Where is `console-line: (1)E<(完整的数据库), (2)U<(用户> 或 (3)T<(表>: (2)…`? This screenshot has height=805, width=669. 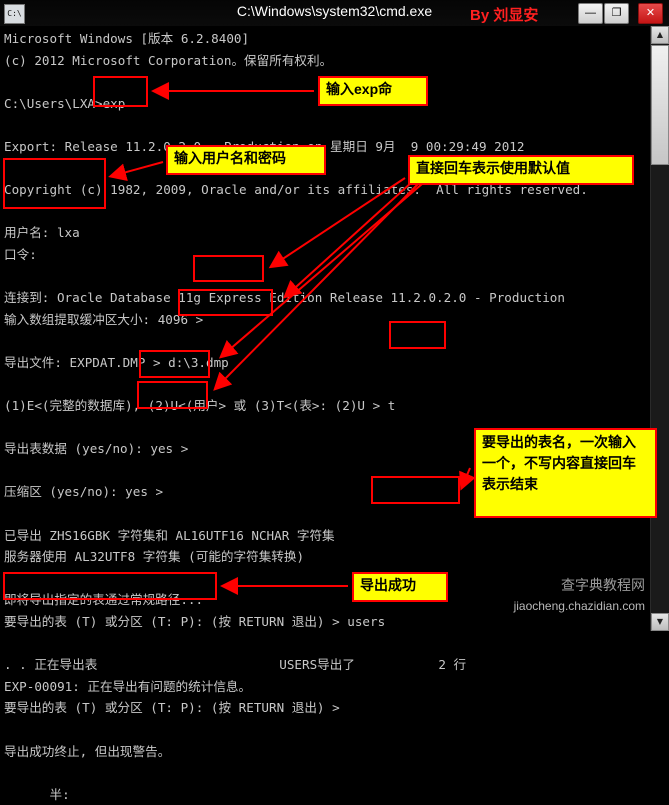
console-line: (1)E<(完整的数据库), (2)U<(用户> 或 (3)T<(表>: (2)… is located at coordinates (200, 406).